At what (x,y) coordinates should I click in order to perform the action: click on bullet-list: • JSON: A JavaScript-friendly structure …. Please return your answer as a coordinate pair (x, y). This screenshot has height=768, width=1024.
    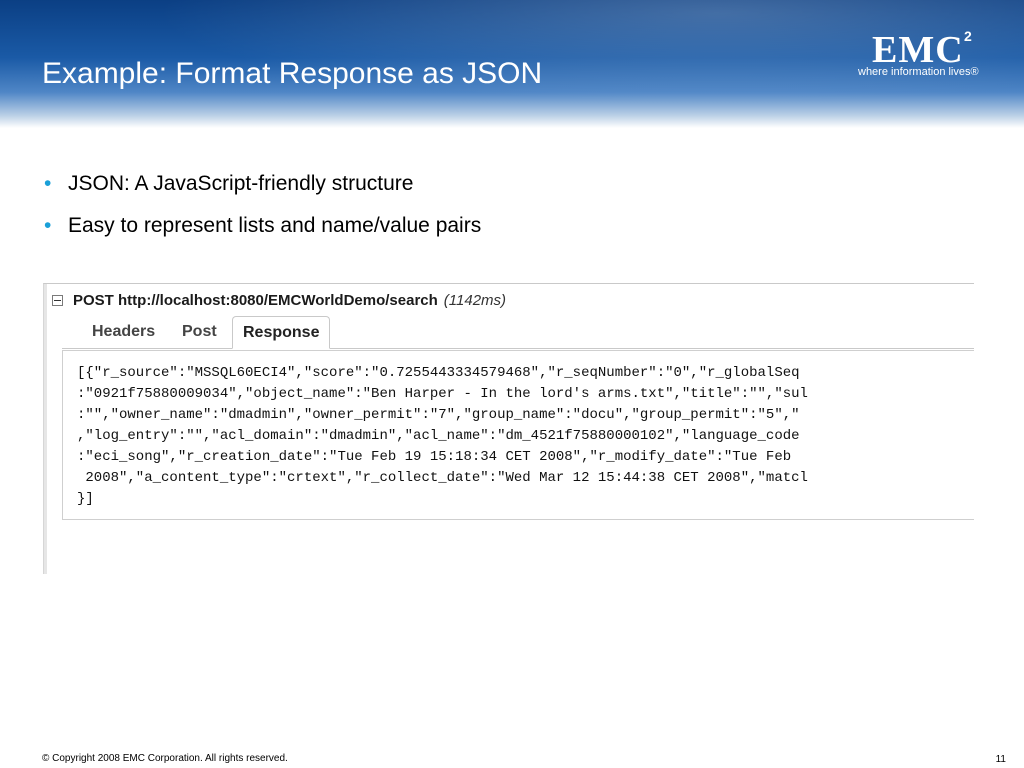
    Looking at the image, I should click on (262, 212).